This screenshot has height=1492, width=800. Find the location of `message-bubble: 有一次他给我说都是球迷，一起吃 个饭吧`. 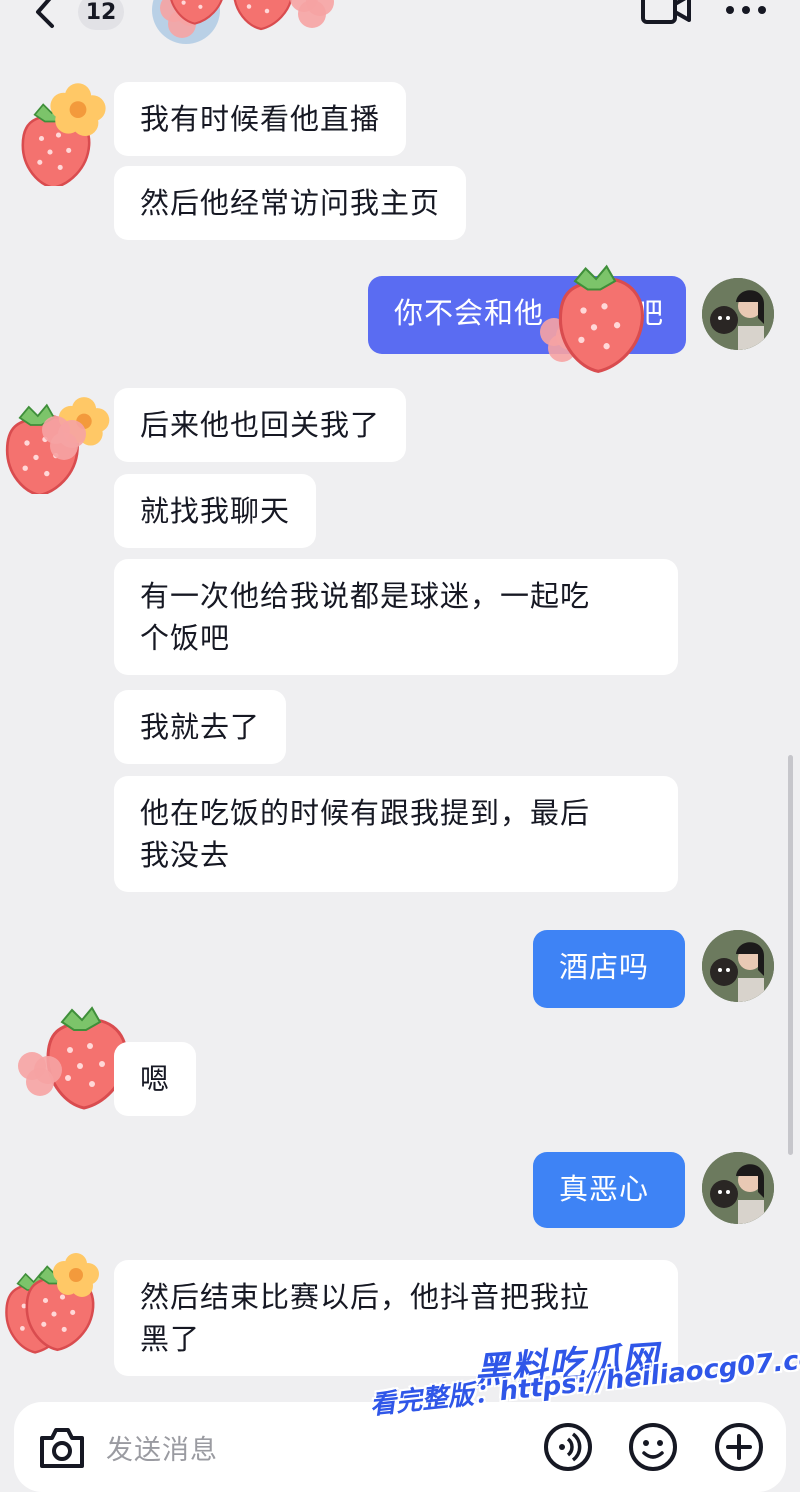

message-bubble: 有一次他给我说都是球迷，一起吃 个饭吧 is located at coordinates (396, 617).